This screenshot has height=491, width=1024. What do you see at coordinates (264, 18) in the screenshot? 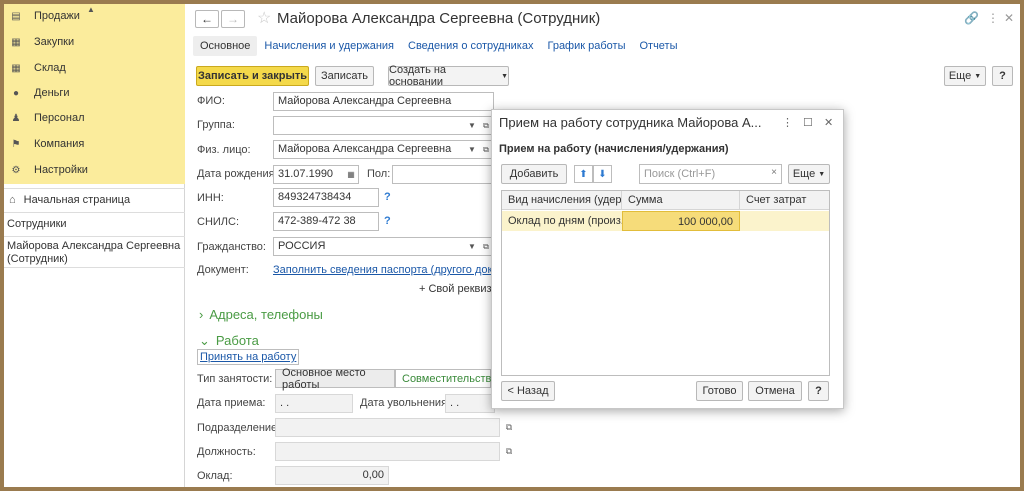
I see `favorite-star-icon: ☆` at bounding box center [264, 18].